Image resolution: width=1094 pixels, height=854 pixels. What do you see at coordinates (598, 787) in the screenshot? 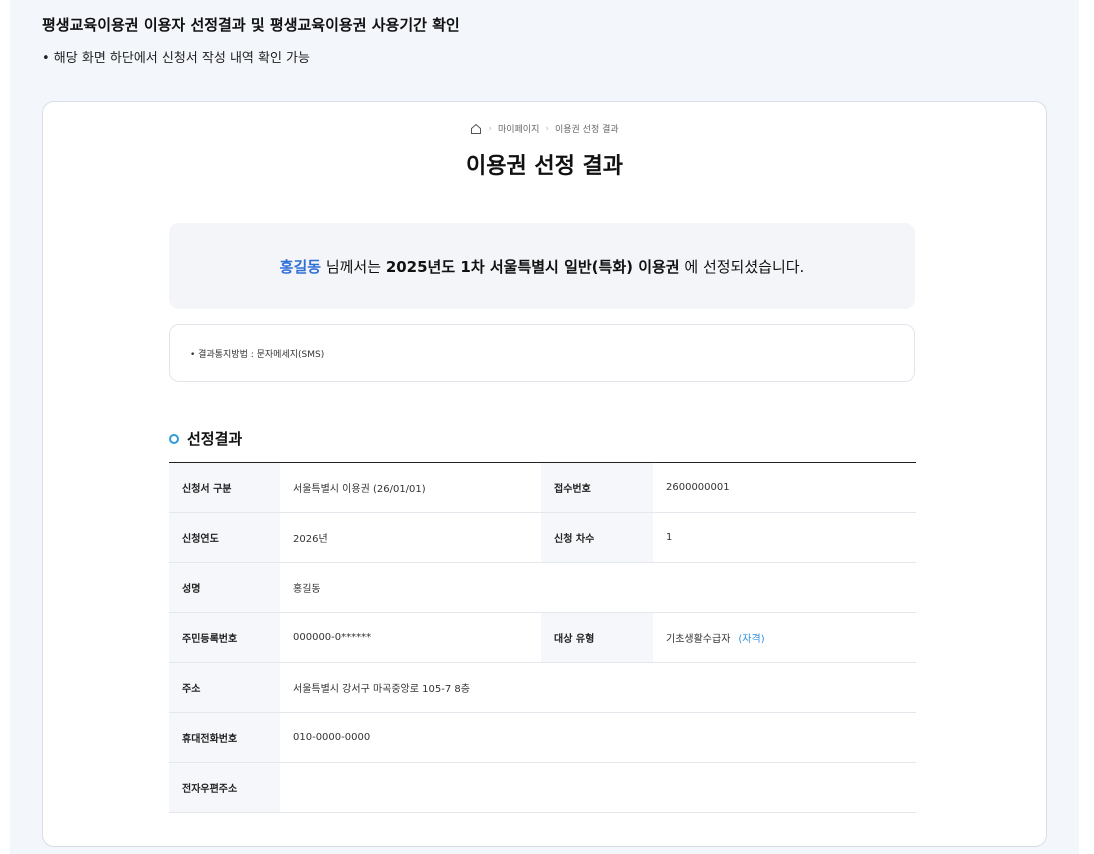
I see `value-email` at bounding box center [598, 787].